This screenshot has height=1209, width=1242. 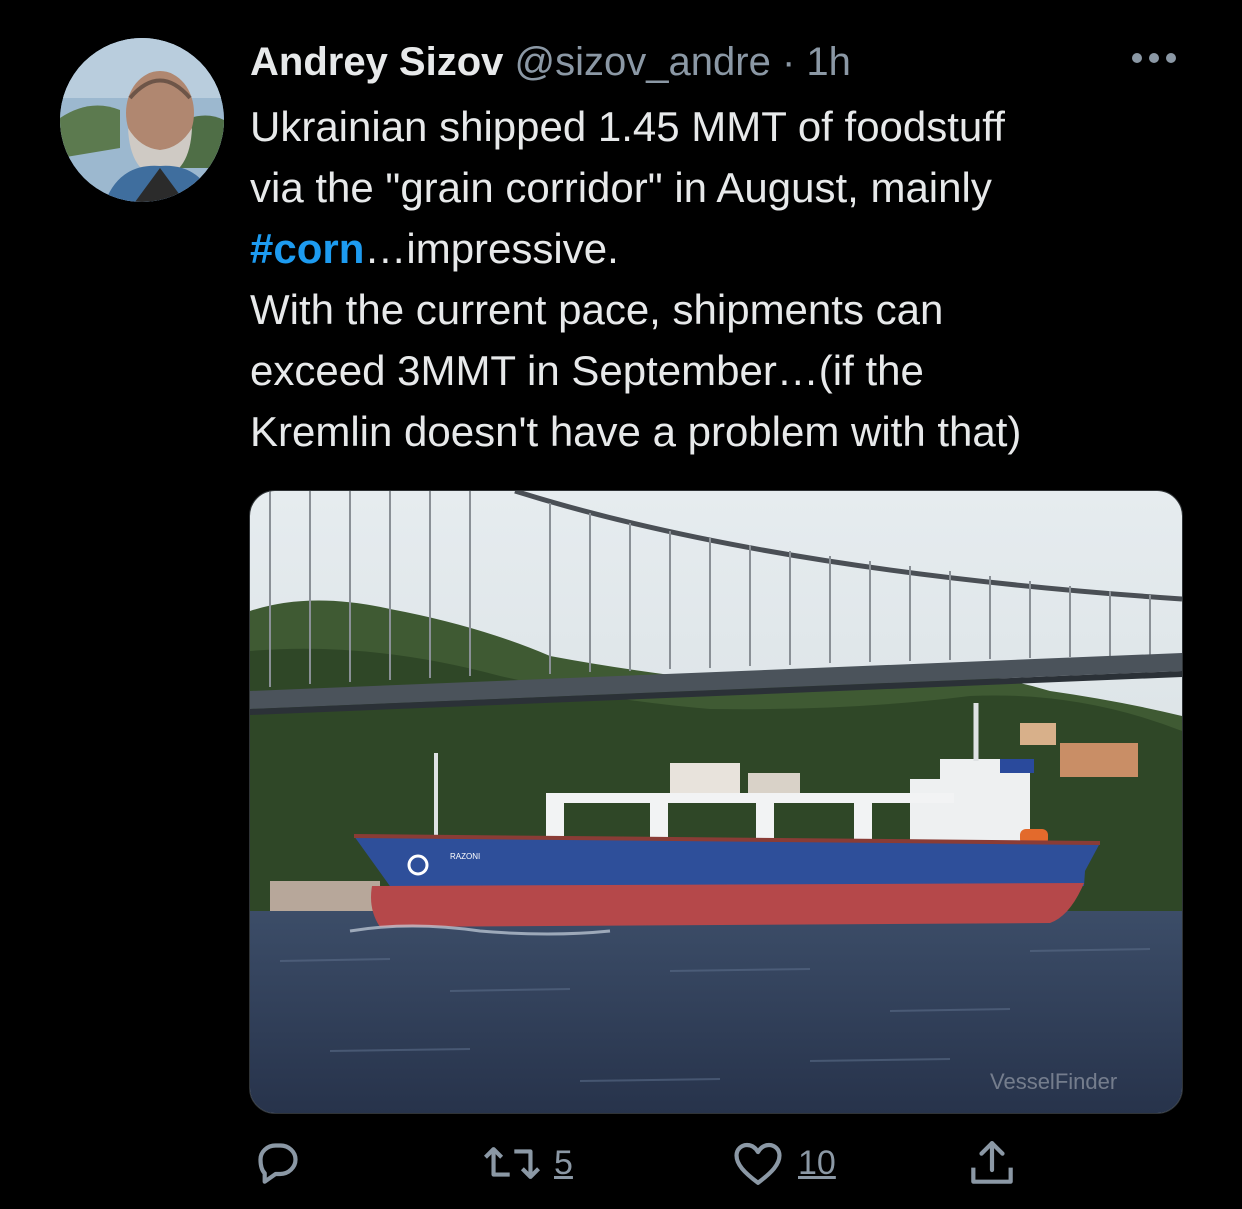 I want to click on author-name: Andrey Sizov, so click(x=376, y=62).